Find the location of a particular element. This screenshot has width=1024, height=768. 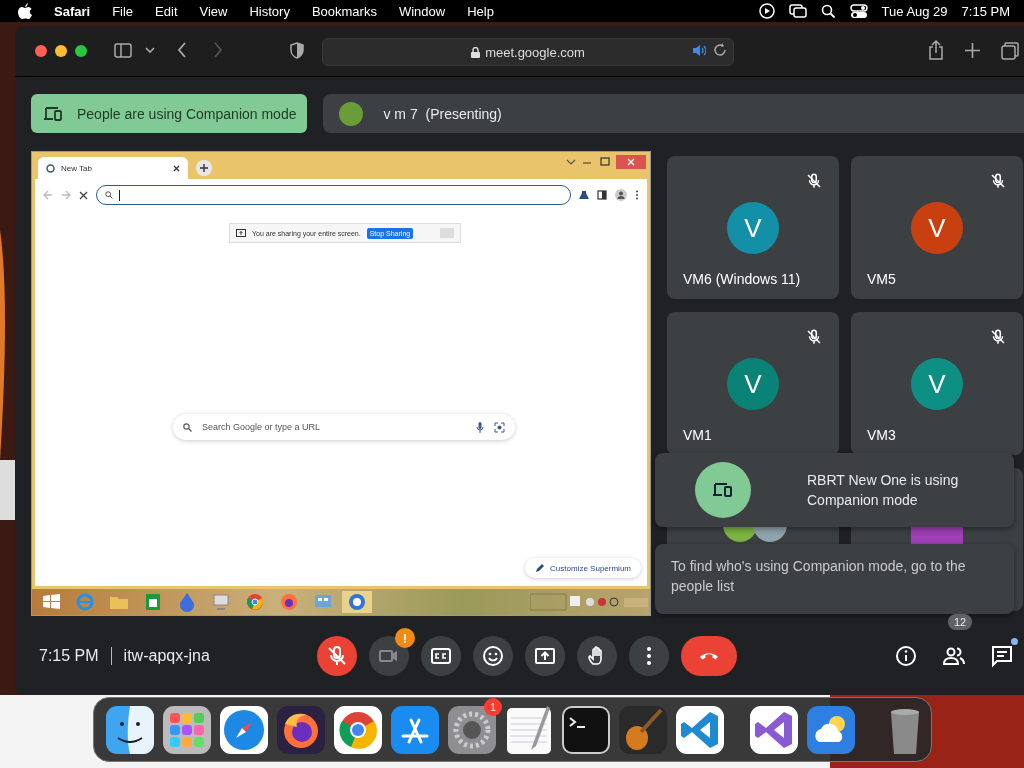

customize-button: Customize Supermium is located at coordinates (583, 568).